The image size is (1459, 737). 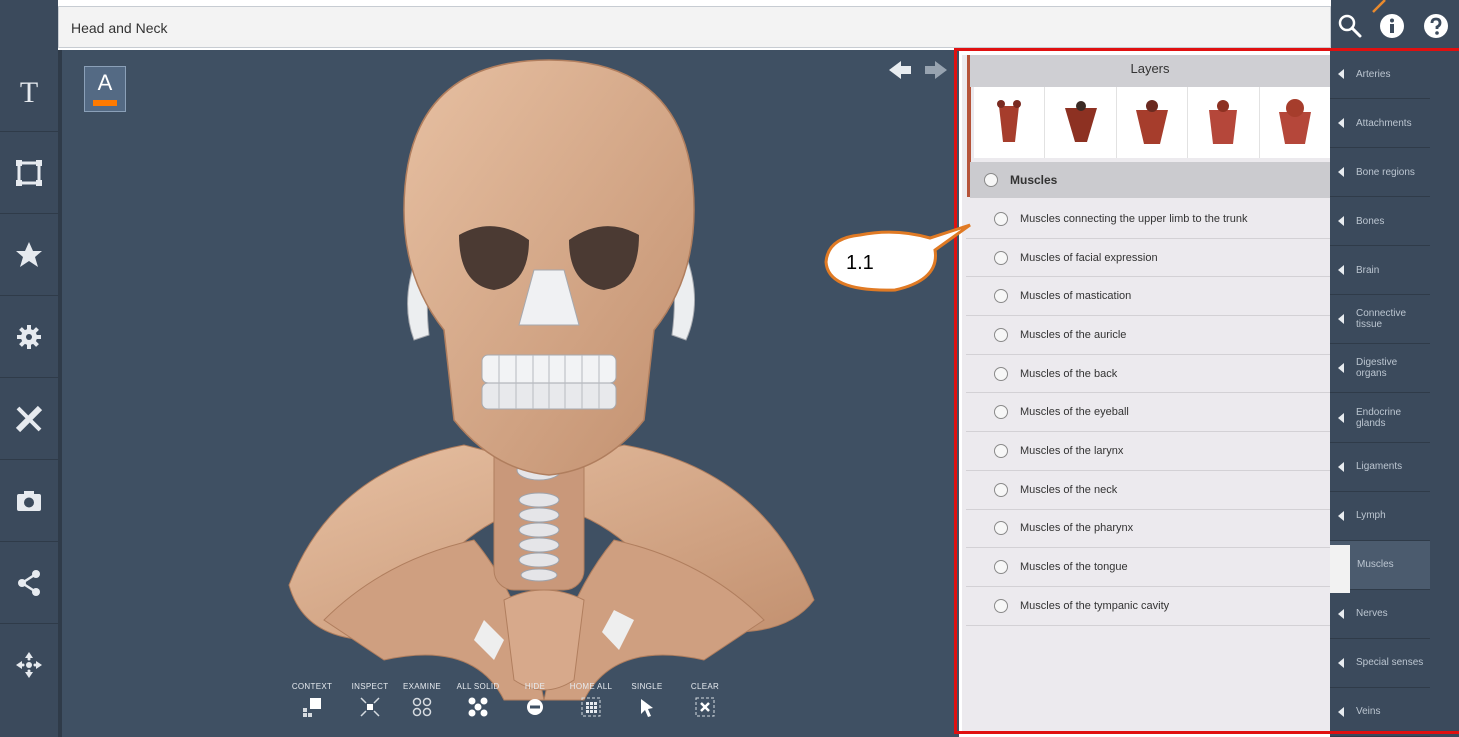 What do you see at coordinates (1148, 606) in the screenshot?
I see `layer-item: Muscles of the tympanic cavity` at bounding box center [1148, 606].